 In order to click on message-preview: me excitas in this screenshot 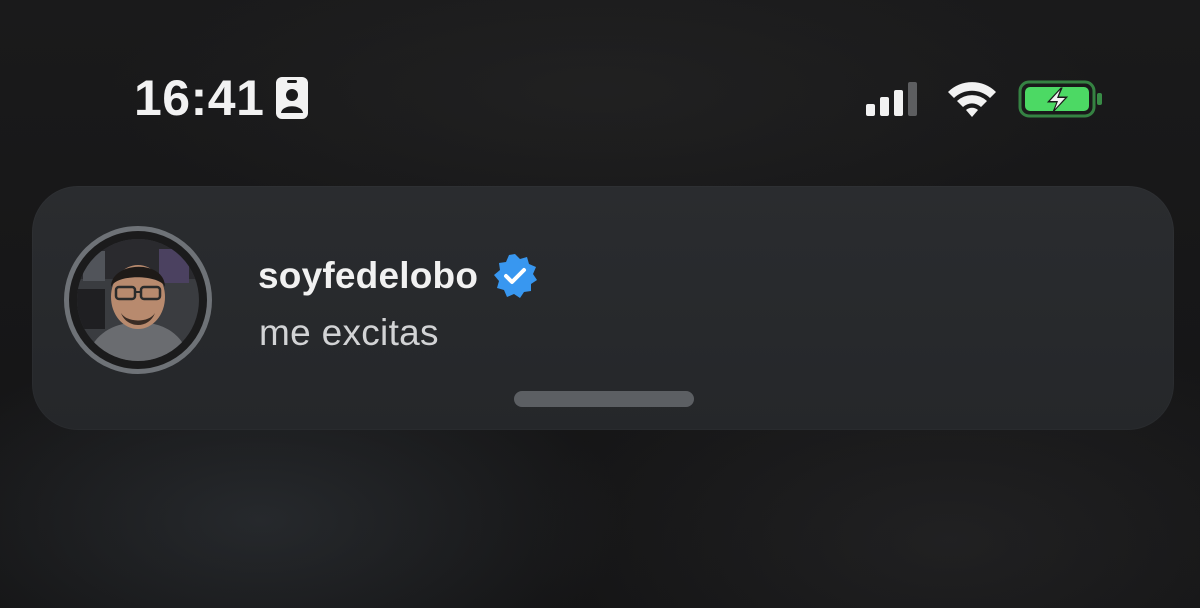, I will do `click(349, 332)`.